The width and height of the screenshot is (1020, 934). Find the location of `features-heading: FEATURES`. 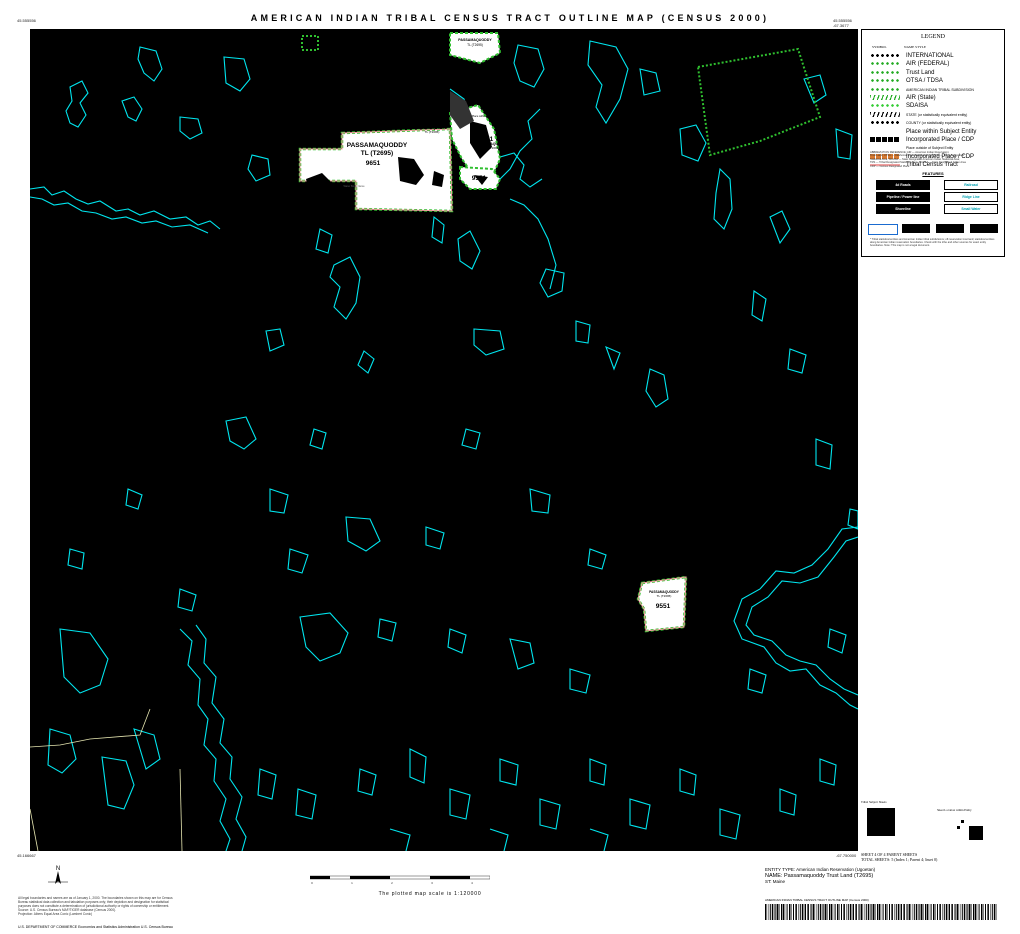

features-heading: FEATURES is located at coordinates (933, 173).